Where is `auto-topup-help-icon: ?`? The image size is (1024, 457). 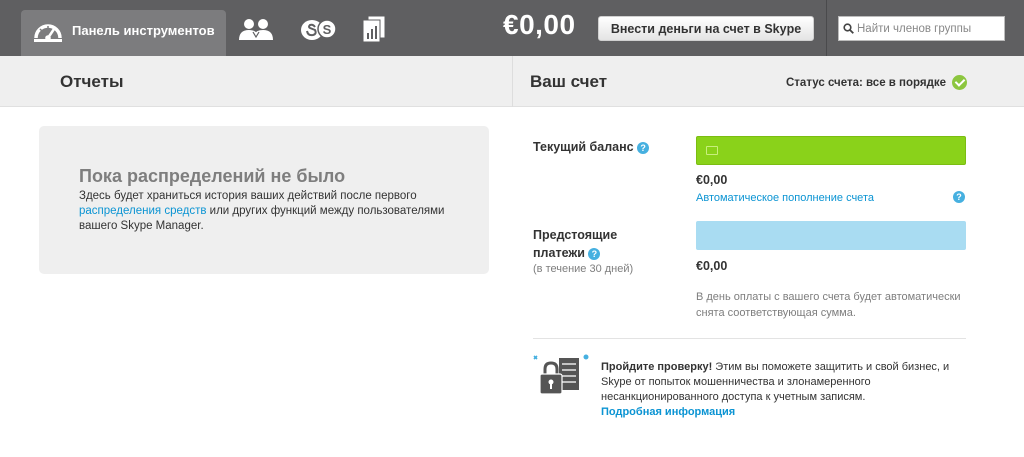 auto-topup-help-icon: ? is located at coordinates (959, 197).